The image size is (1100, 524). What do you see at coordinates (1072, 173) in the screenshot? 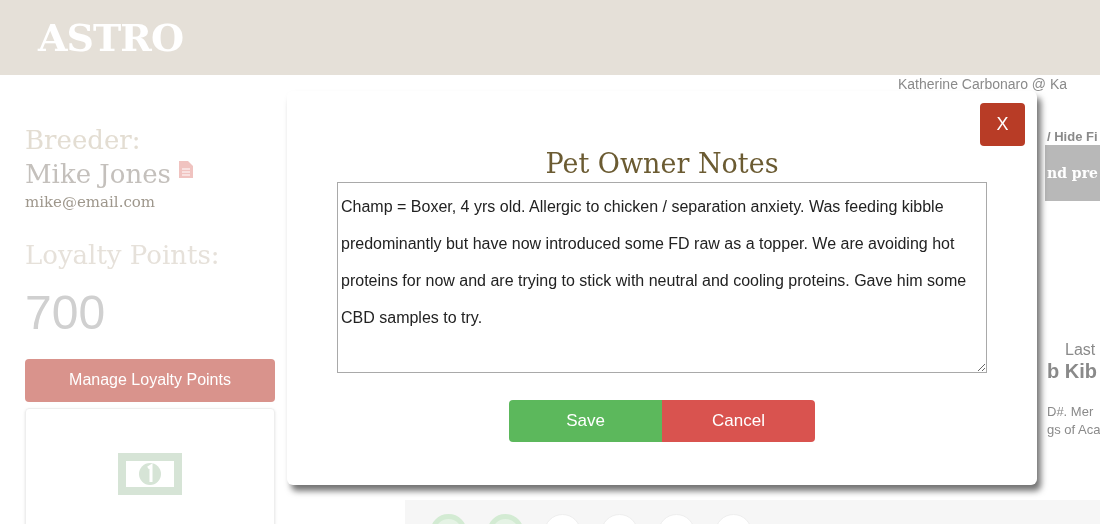
I see `banner-bar: nd pre` at bounding box center [1072, 173].